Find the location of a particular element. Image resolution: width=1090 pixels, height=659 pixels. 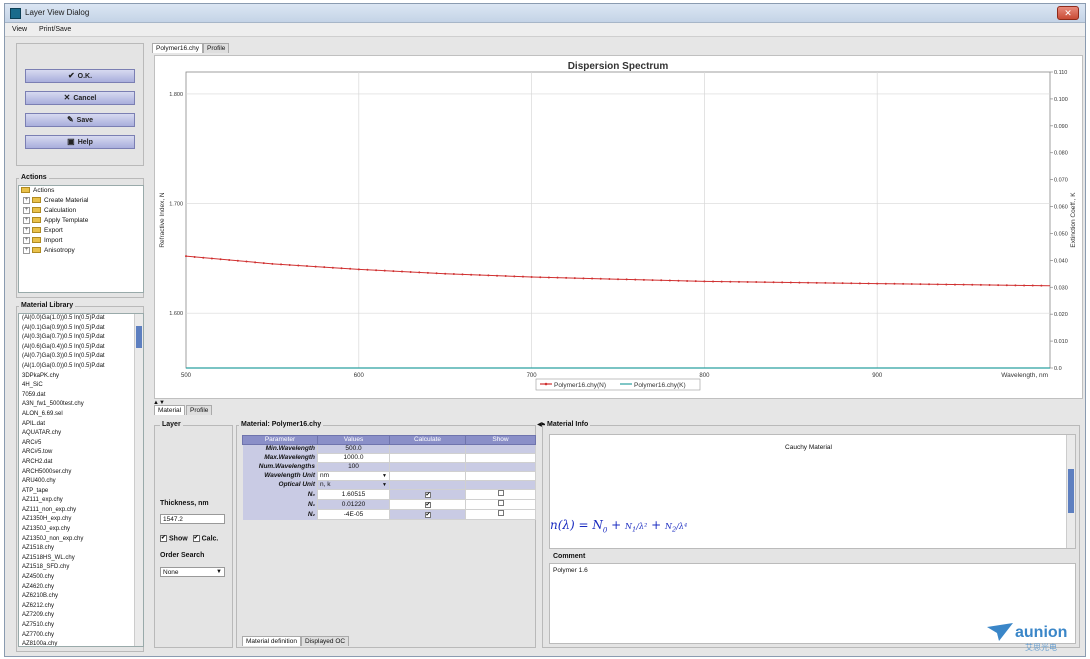

help-button: ▣ Help is located at coordinates (80, 142).